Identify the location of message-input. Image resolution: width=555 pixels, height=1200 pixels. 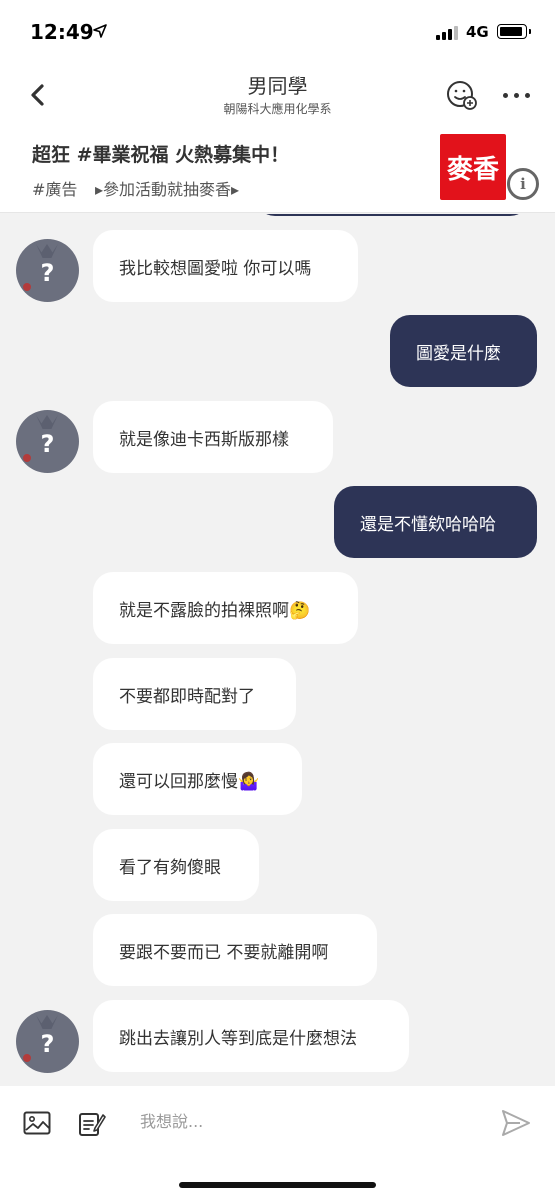
(305, 1121).